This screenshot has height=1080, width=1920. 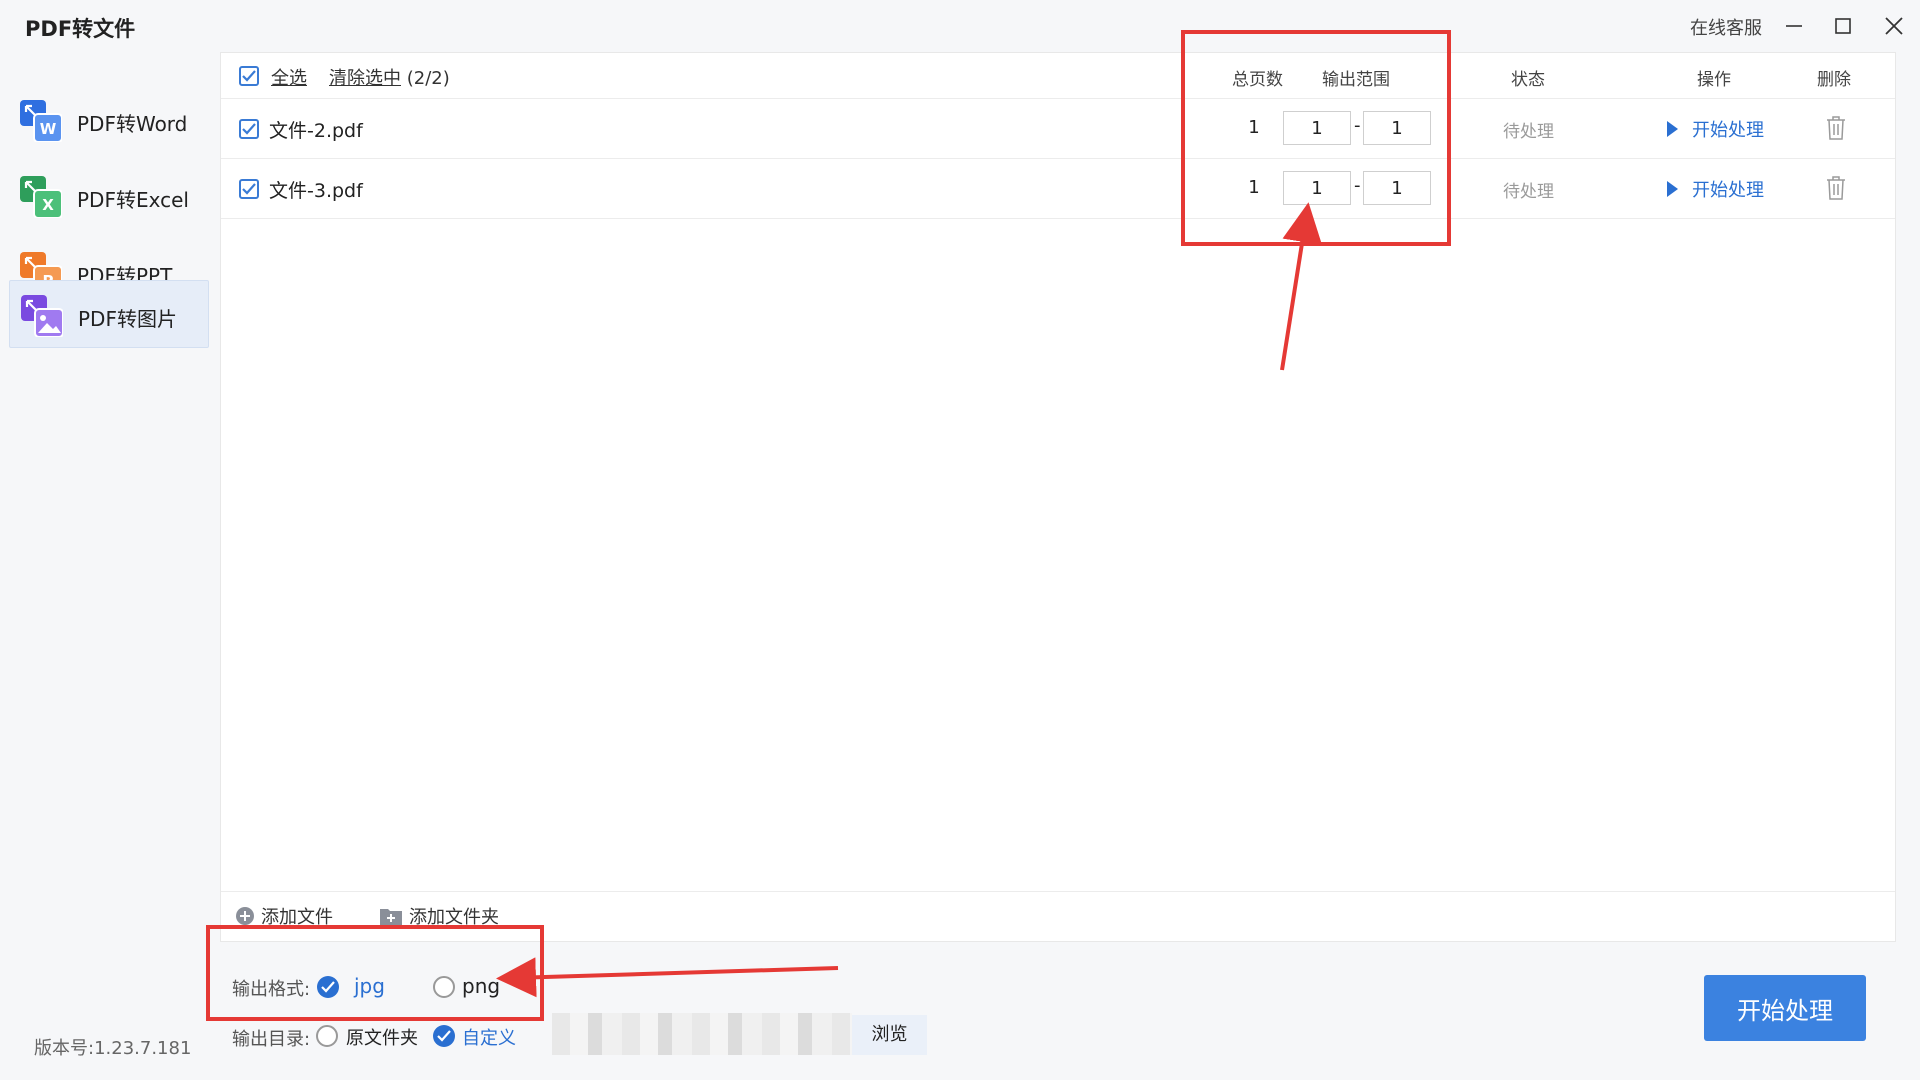 What do you see at coordinates (1714, 80) in the screenshot?
I see `header-action: 操作` at bounding box center [1714, 80].